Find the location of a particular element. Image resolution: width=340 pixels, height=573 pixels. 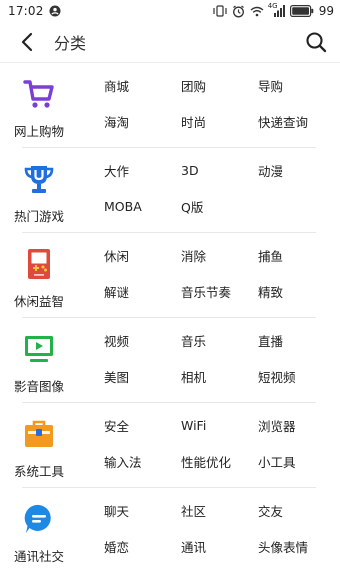

signal-icon: 4G is located at coordinates (276, 9).